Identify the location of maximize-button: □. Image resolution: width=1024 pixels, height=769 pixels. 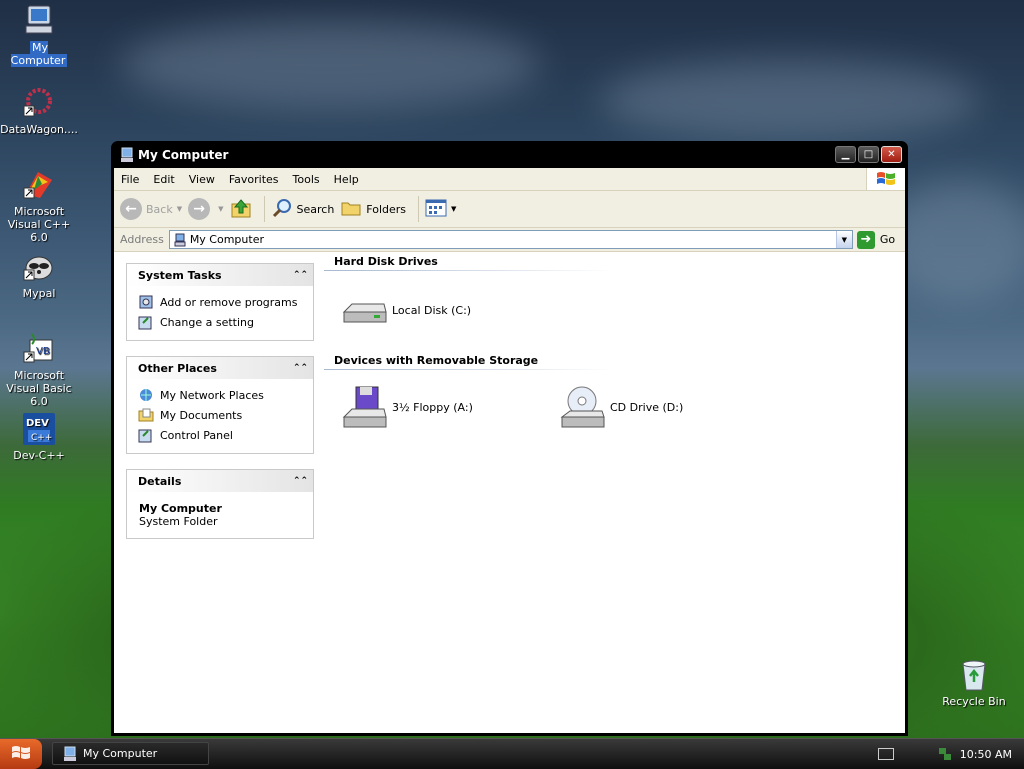
(868, 154).